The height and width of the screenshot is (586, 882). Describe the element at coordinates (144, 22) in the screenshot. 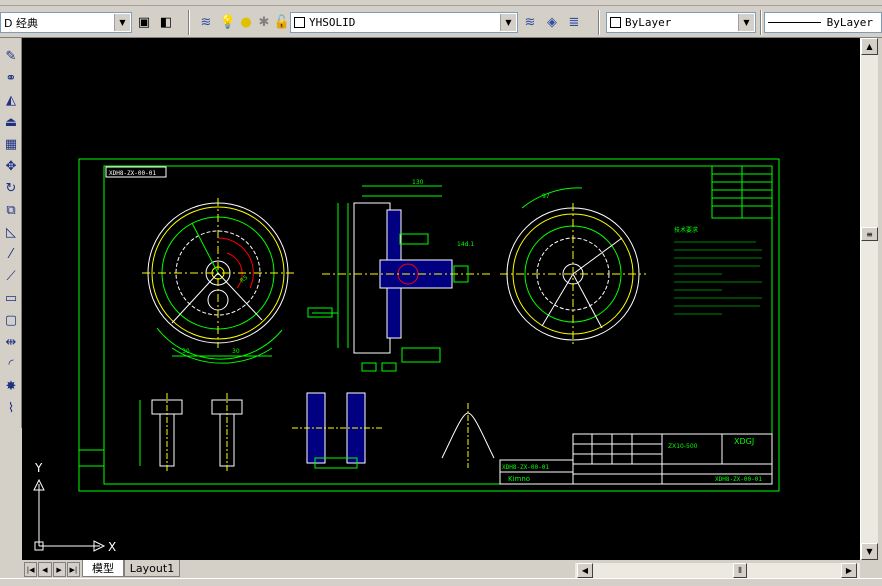

I see `text-style-manager-icon: ▣` at that location.